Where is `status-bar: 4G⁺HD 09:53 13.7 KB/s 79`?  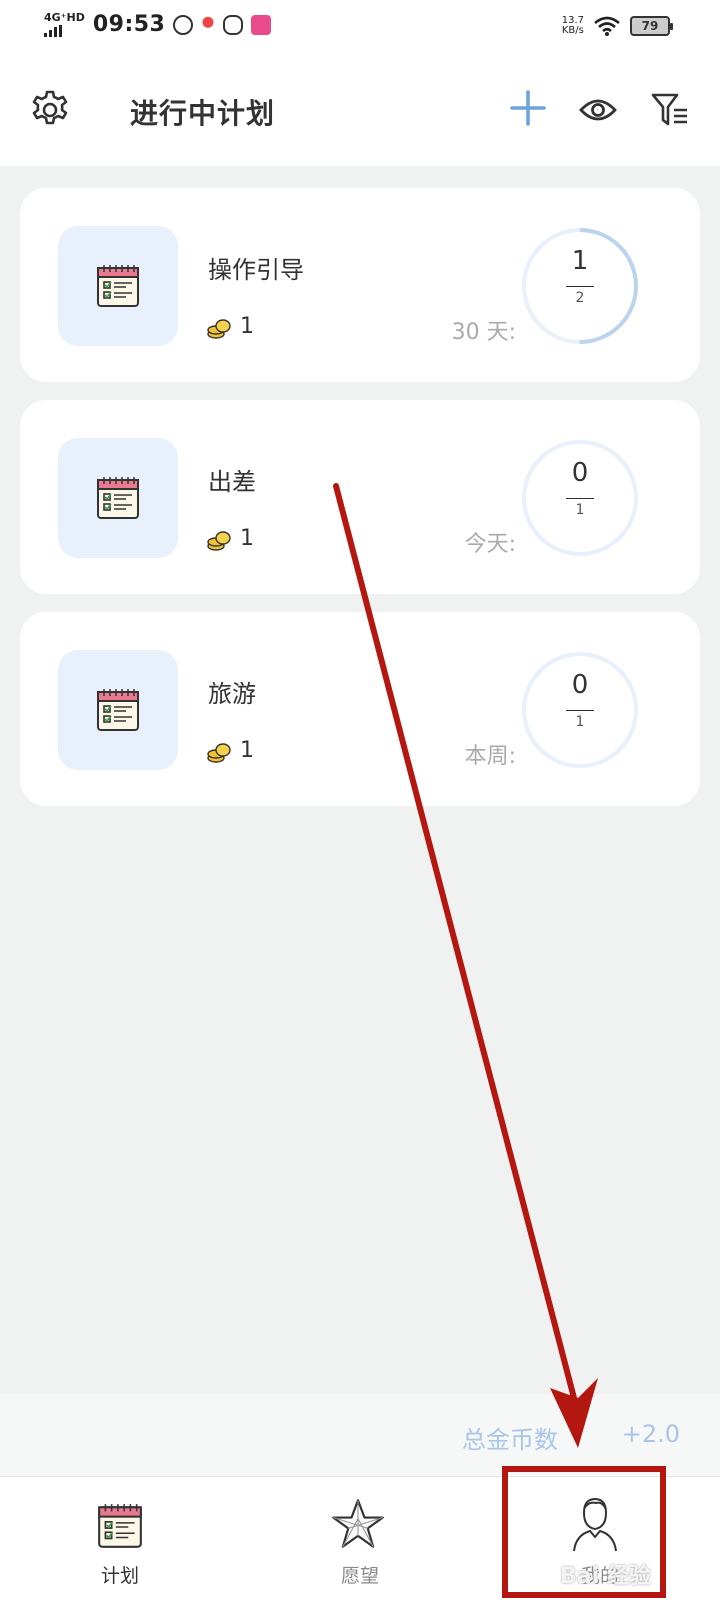
status-bar: 4G⁺HD 09:53 13.7 KB/s 79 is located at coordinates (360, 28).